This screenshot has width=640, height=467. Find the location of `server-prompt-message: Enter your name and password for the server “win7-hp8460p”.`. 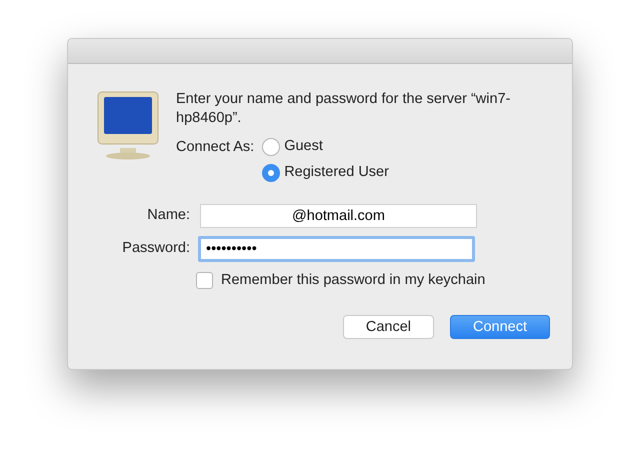

server-prompt-message: Enter your name and password for the server “win7-hp8460p”. is located at coordinates (344, 109).